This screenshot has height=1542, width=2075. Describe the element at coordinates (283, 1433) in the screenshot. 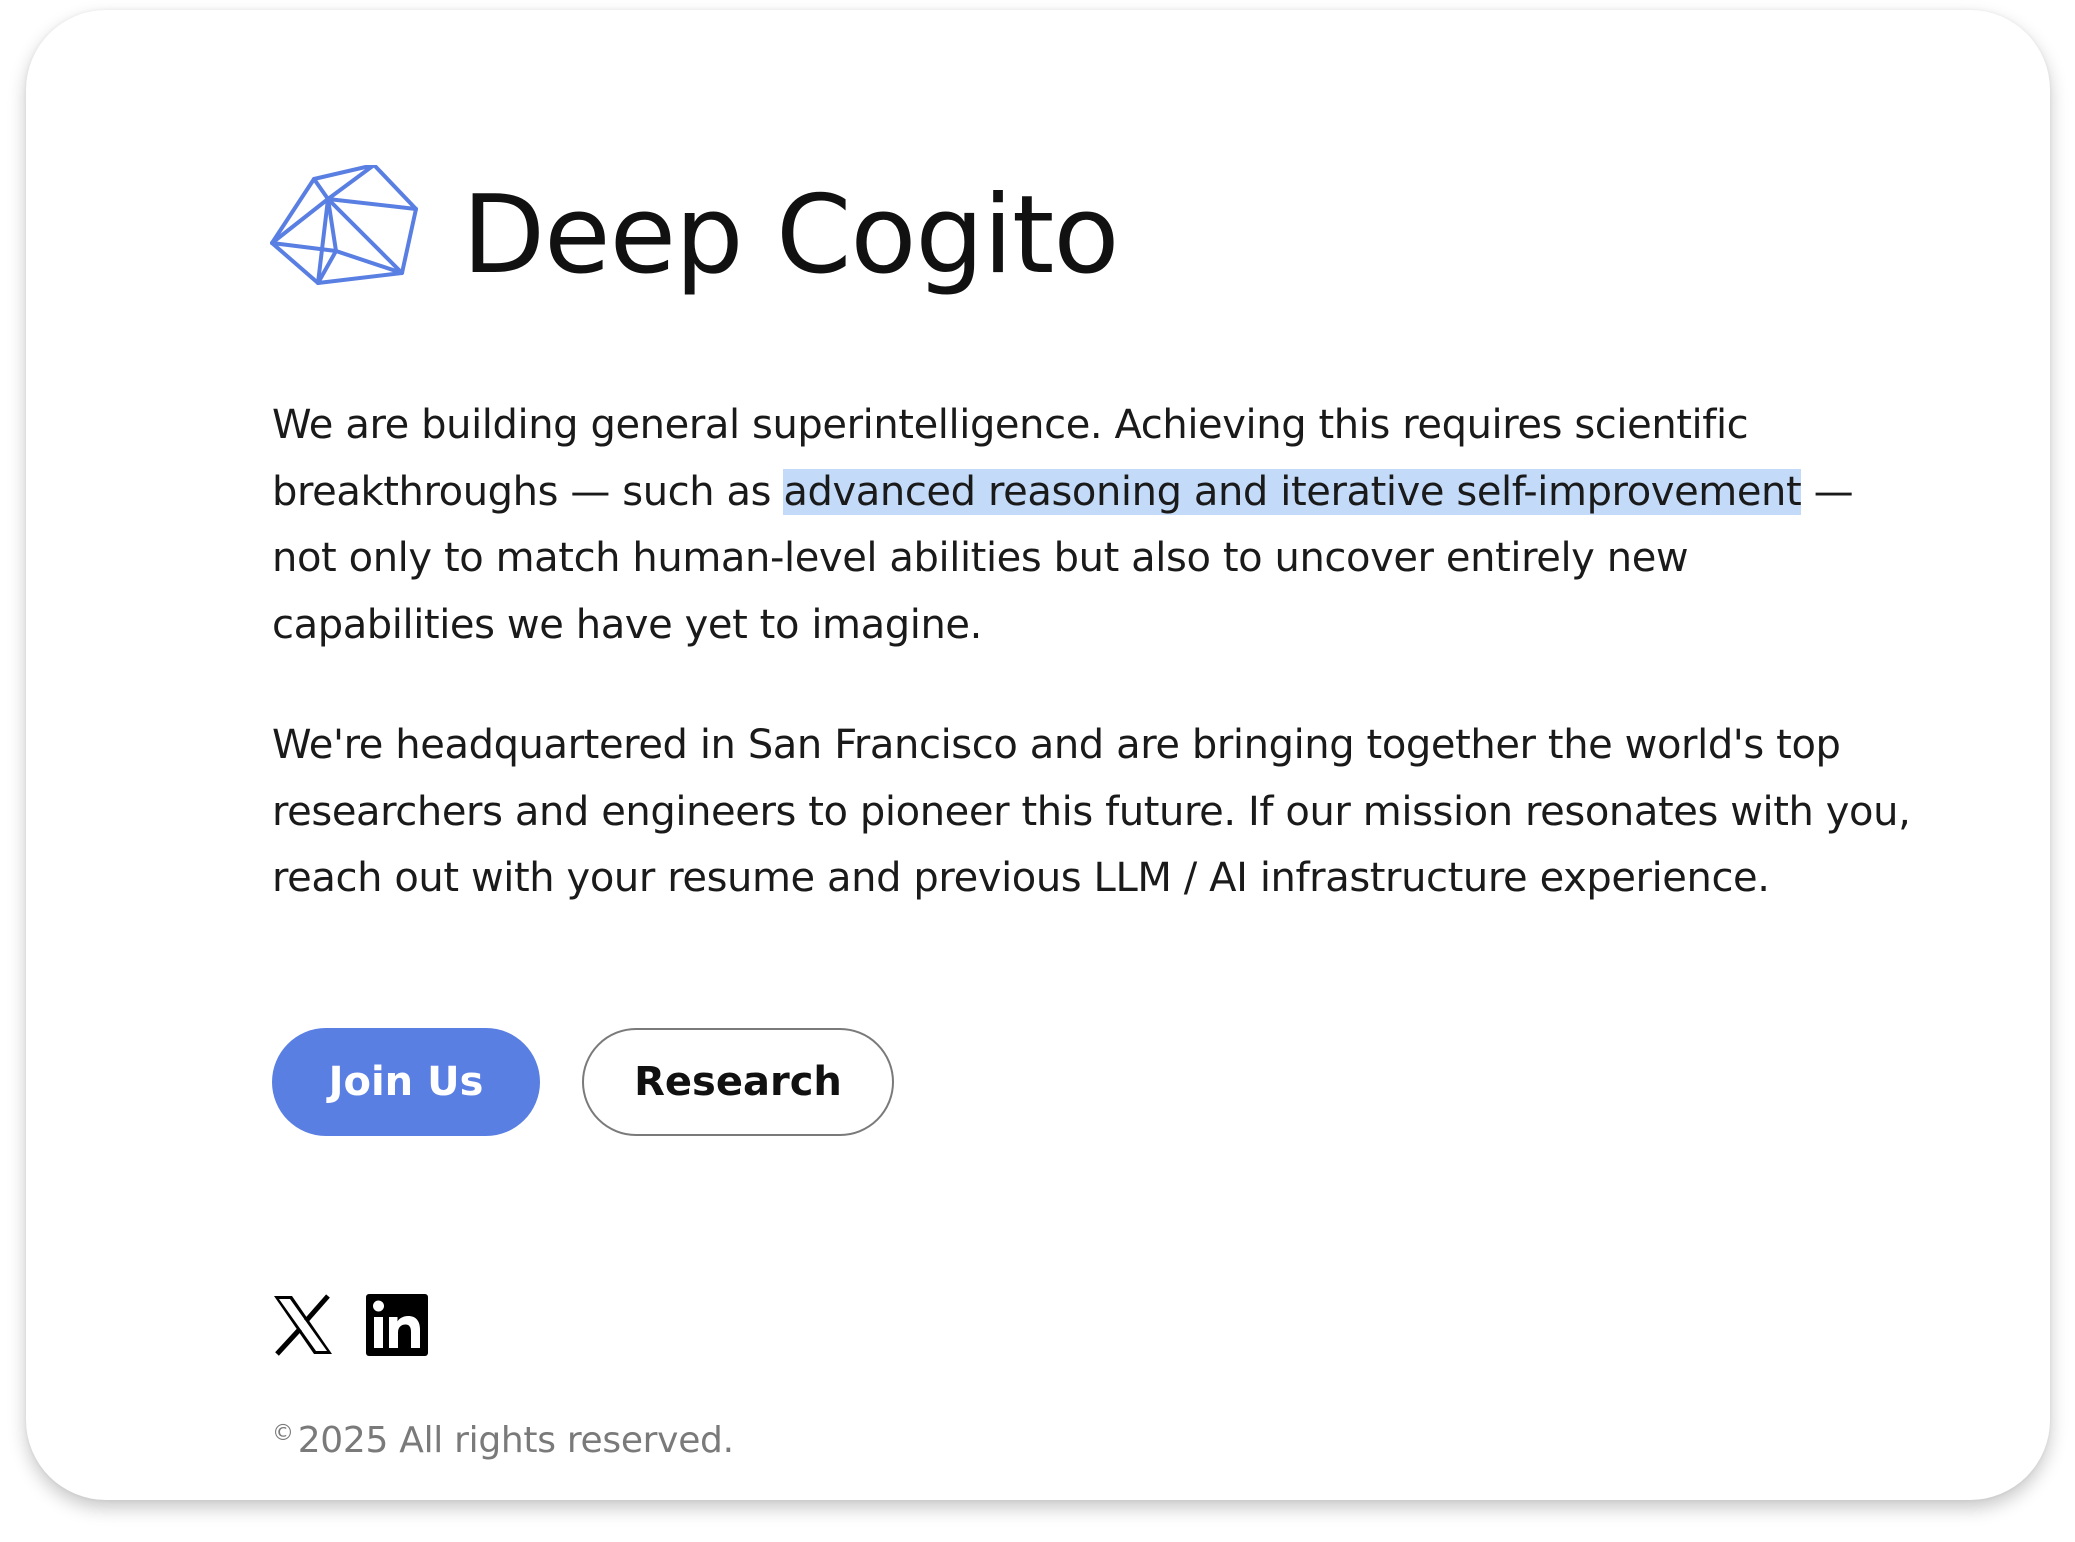

I see `copyright-symbol: ©` at that location.